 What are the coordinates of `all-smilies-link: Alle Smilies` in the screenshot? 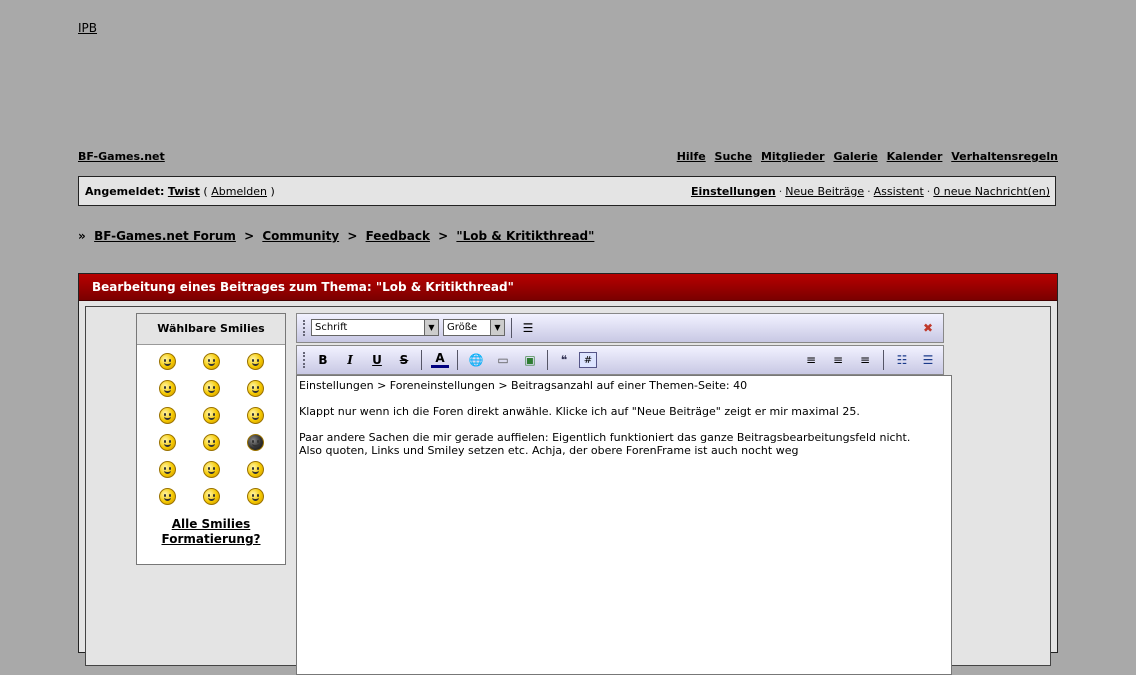 It's located at (211, 524).